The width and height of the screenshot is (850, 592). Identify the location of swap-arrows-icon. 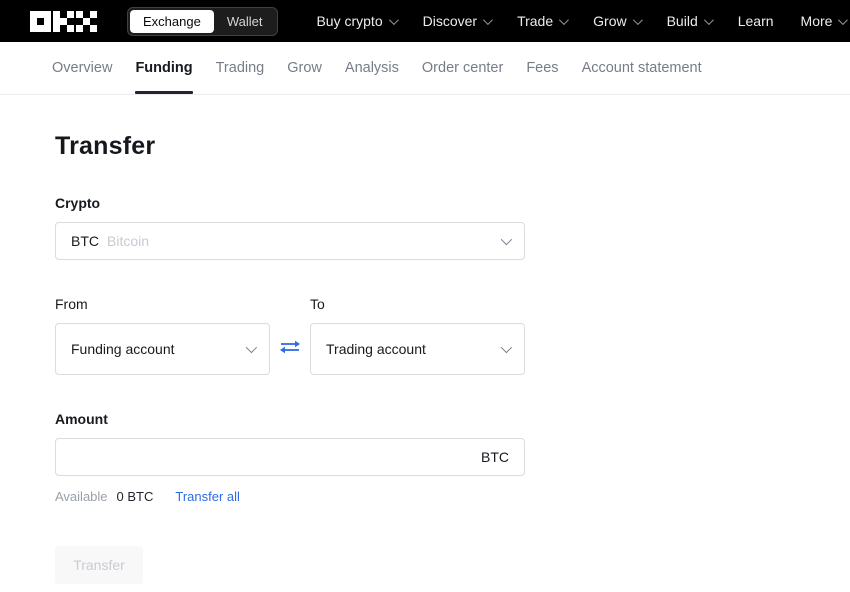
(290, 347).